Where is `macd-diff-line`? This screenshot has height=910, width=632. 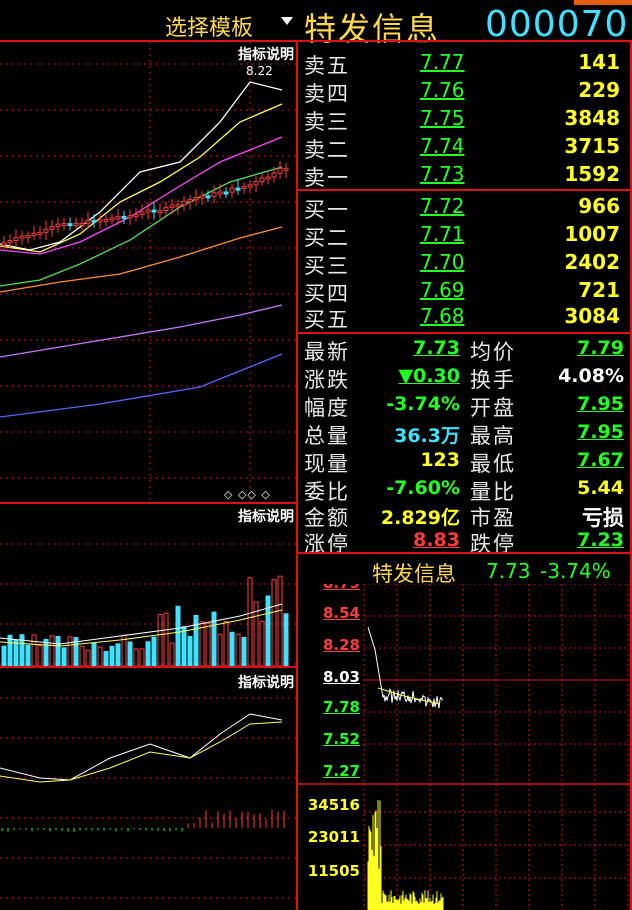 macd-diff-line is located at coordinates (141, 747).